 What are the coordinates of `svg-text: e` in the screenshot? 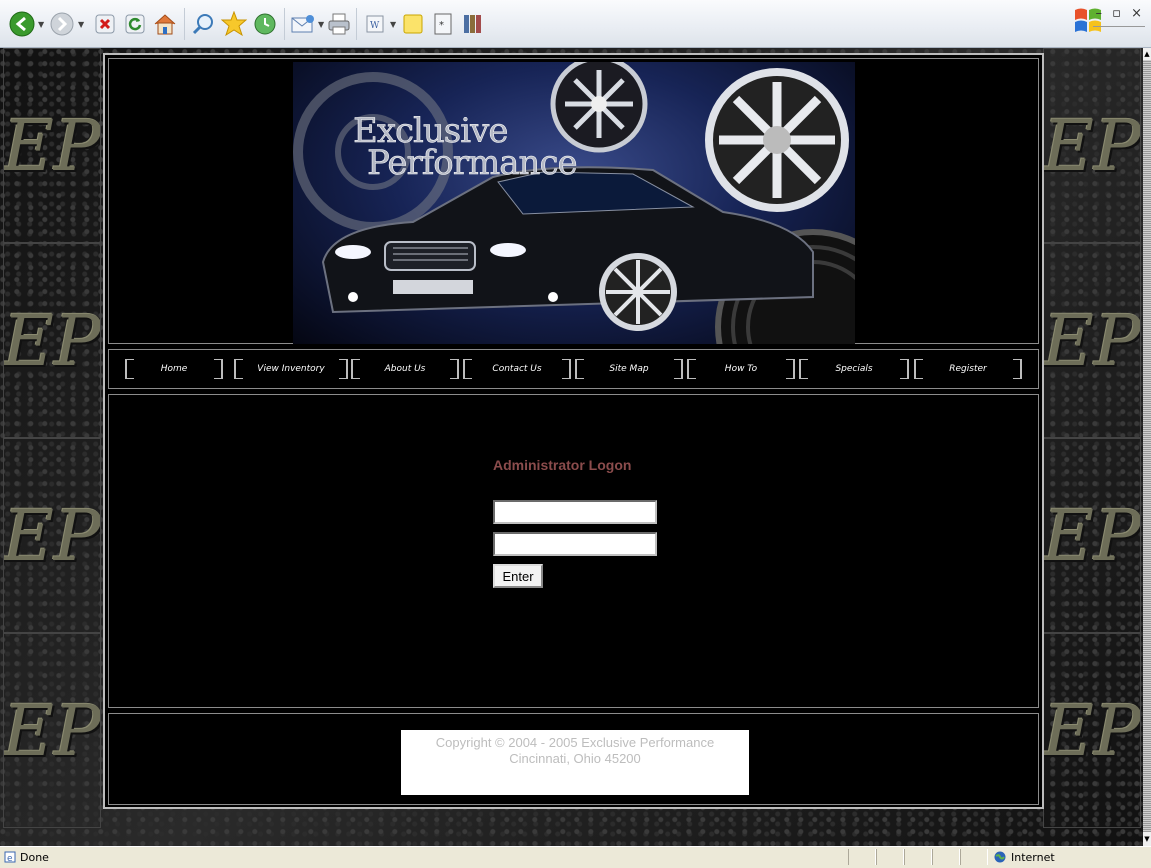 It's located at (10, 858).